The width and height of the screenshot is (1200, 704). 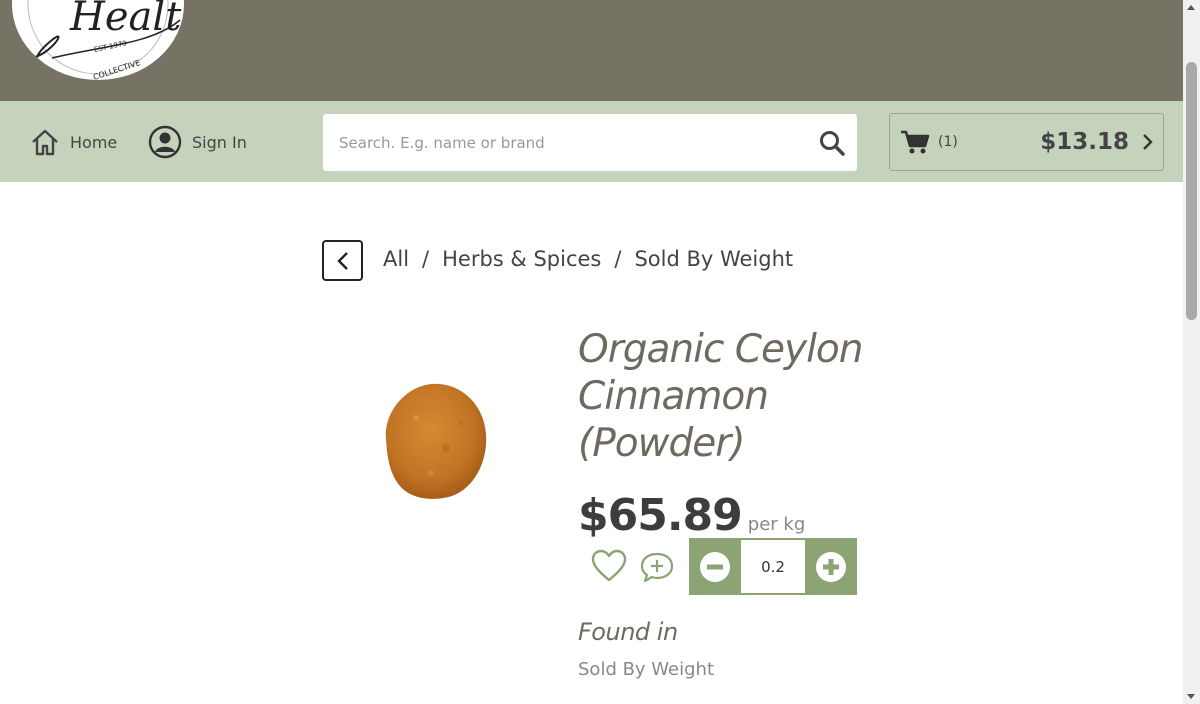 I want to click on found-in-category-link: Sold By Weight, so click(x=646, y=669).